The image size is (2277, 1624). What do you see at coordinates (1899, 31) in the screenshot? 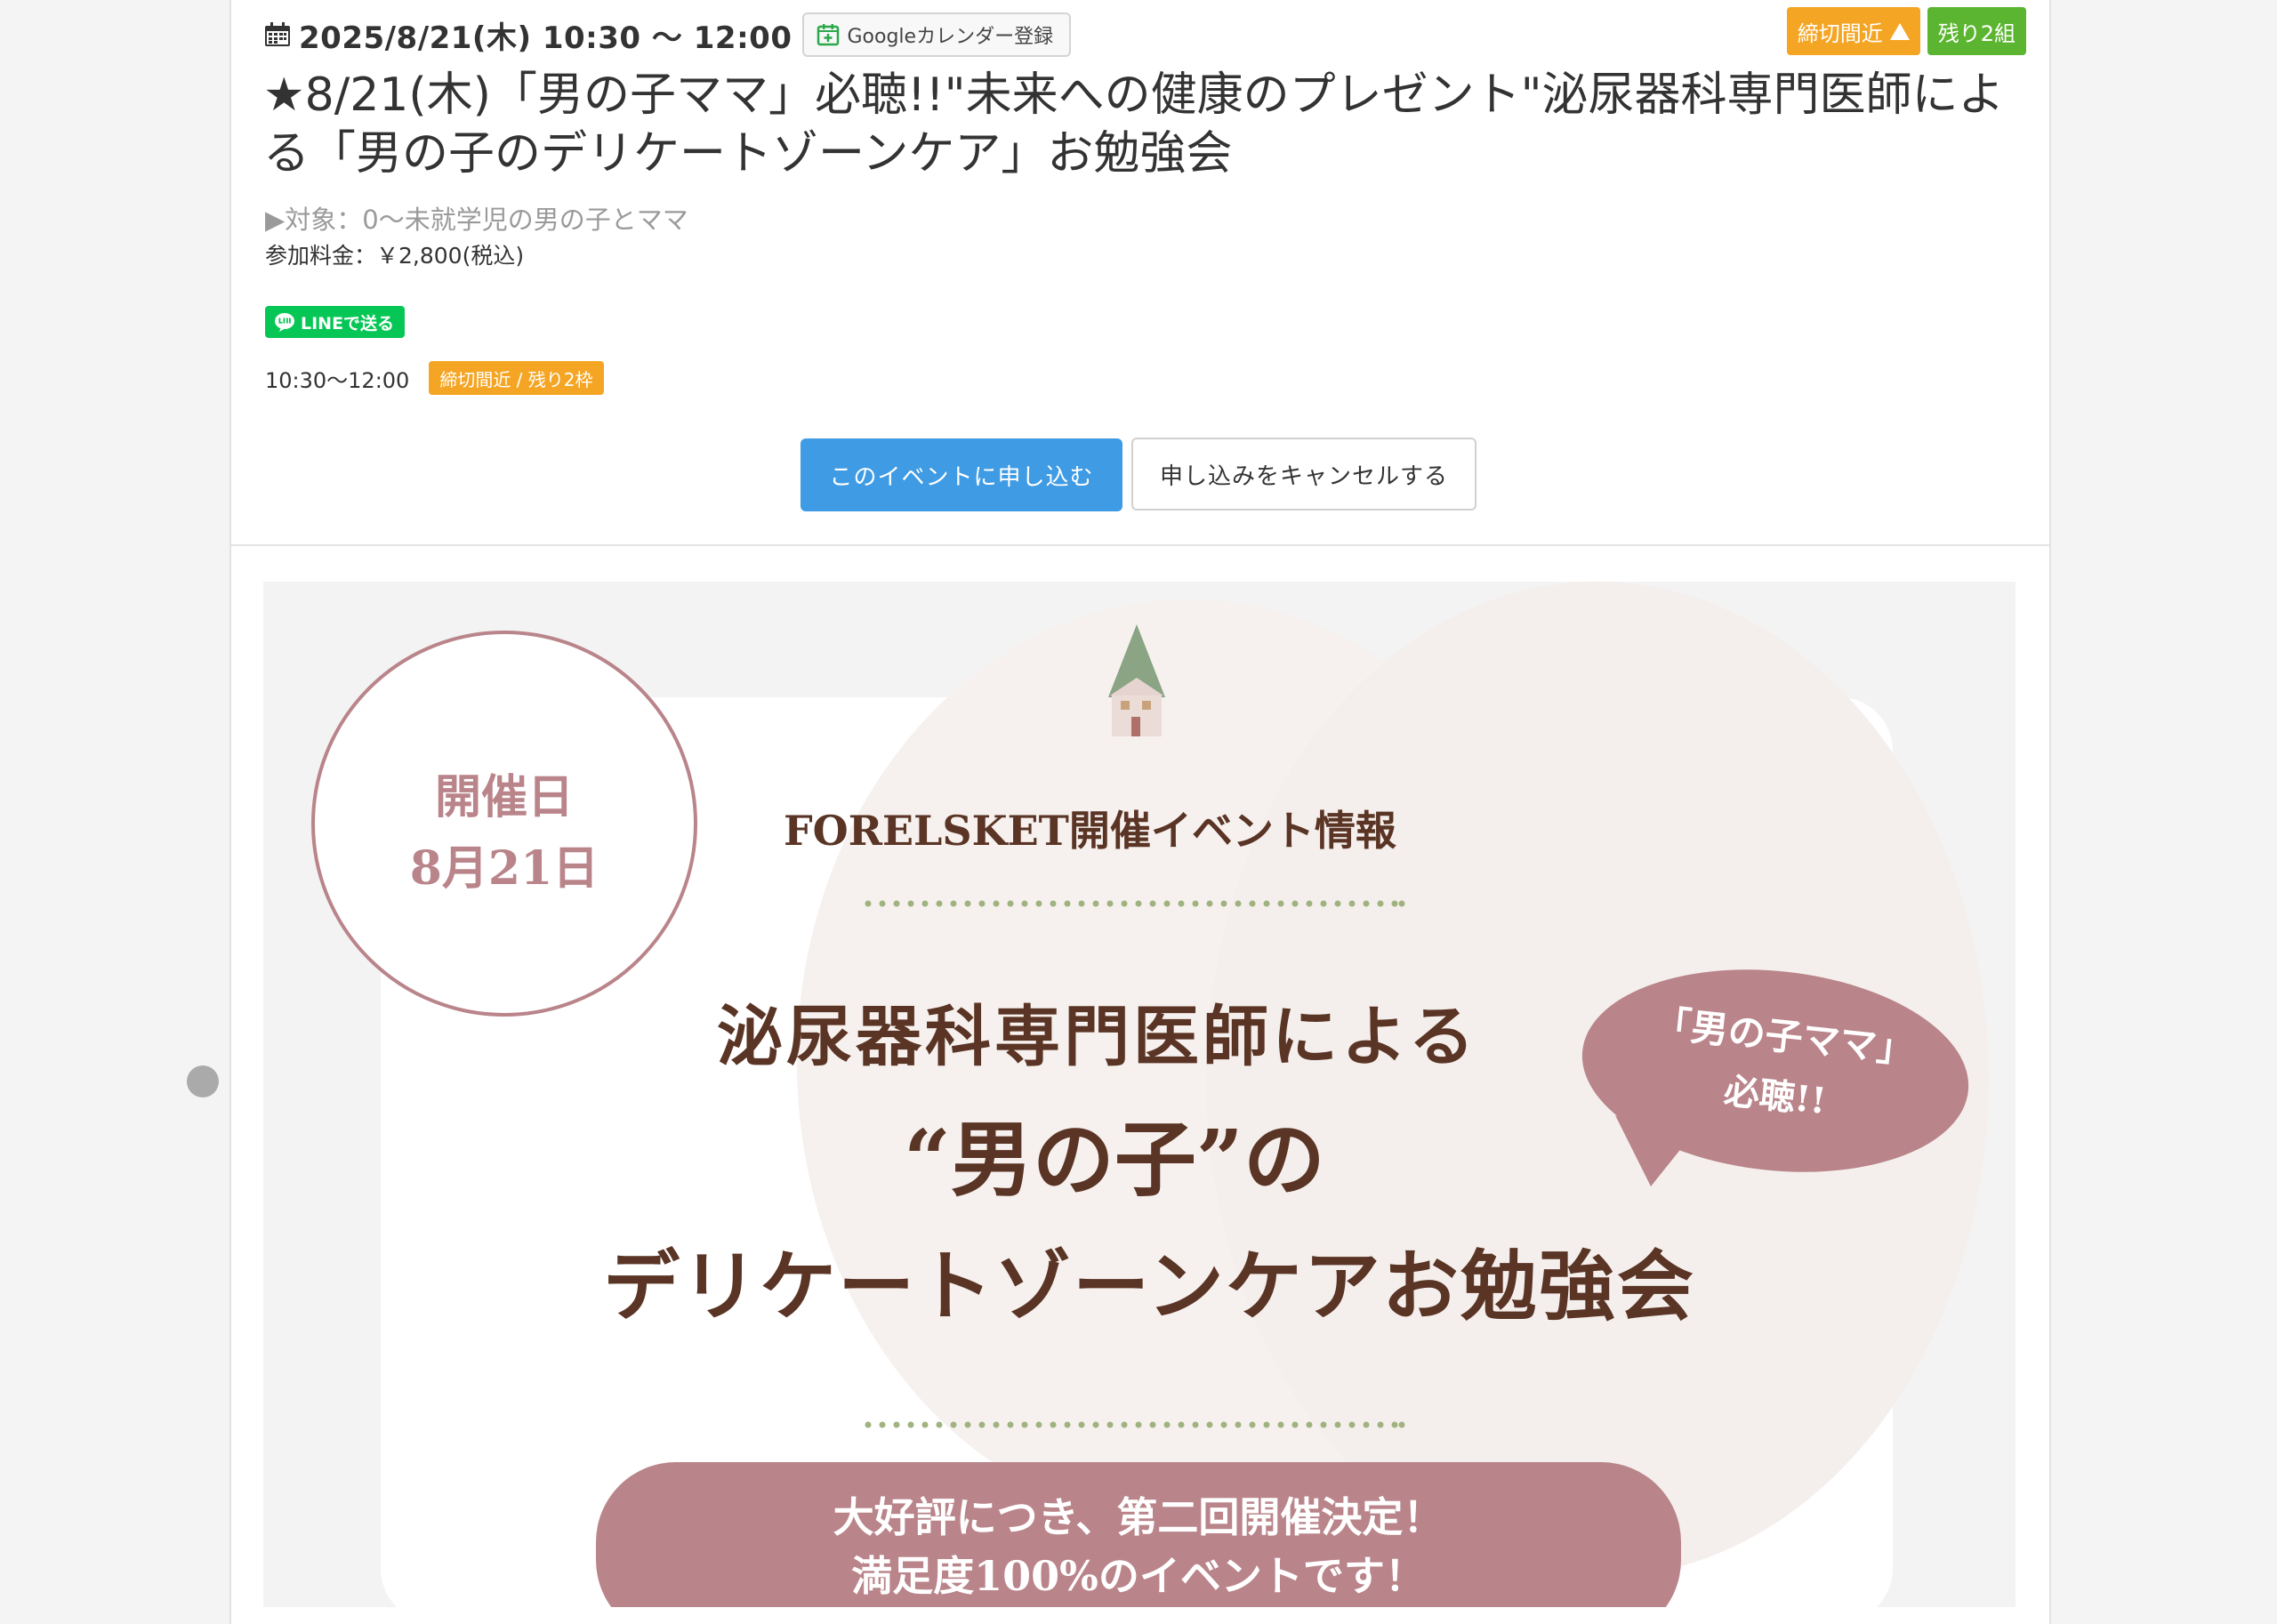
I see `warning-triangle-icon` at bounding box center [1899, 31].